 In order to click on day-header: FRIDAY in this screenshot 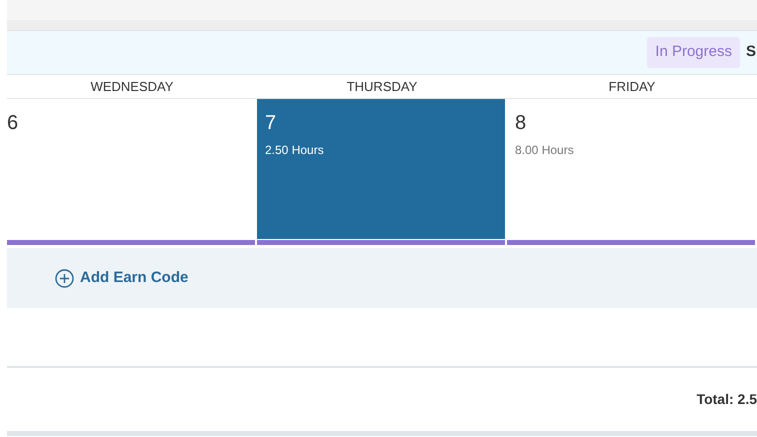, I will do `click(632, 87)`.